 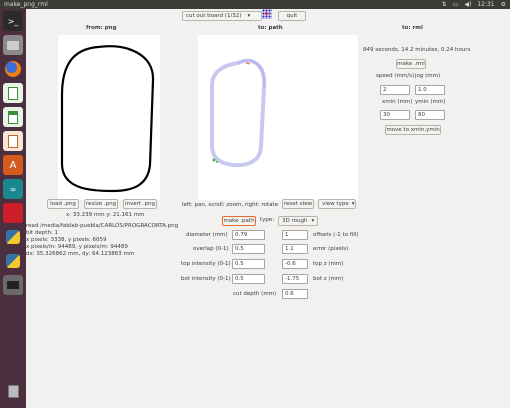 I want to click on ymin-field: 80, so click(x=430, y=115).